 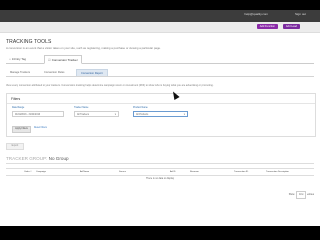 What do you see at coordinates (291, 195) in the screenshot?
I see `show-label: Show` at bounding box center [291, 195].